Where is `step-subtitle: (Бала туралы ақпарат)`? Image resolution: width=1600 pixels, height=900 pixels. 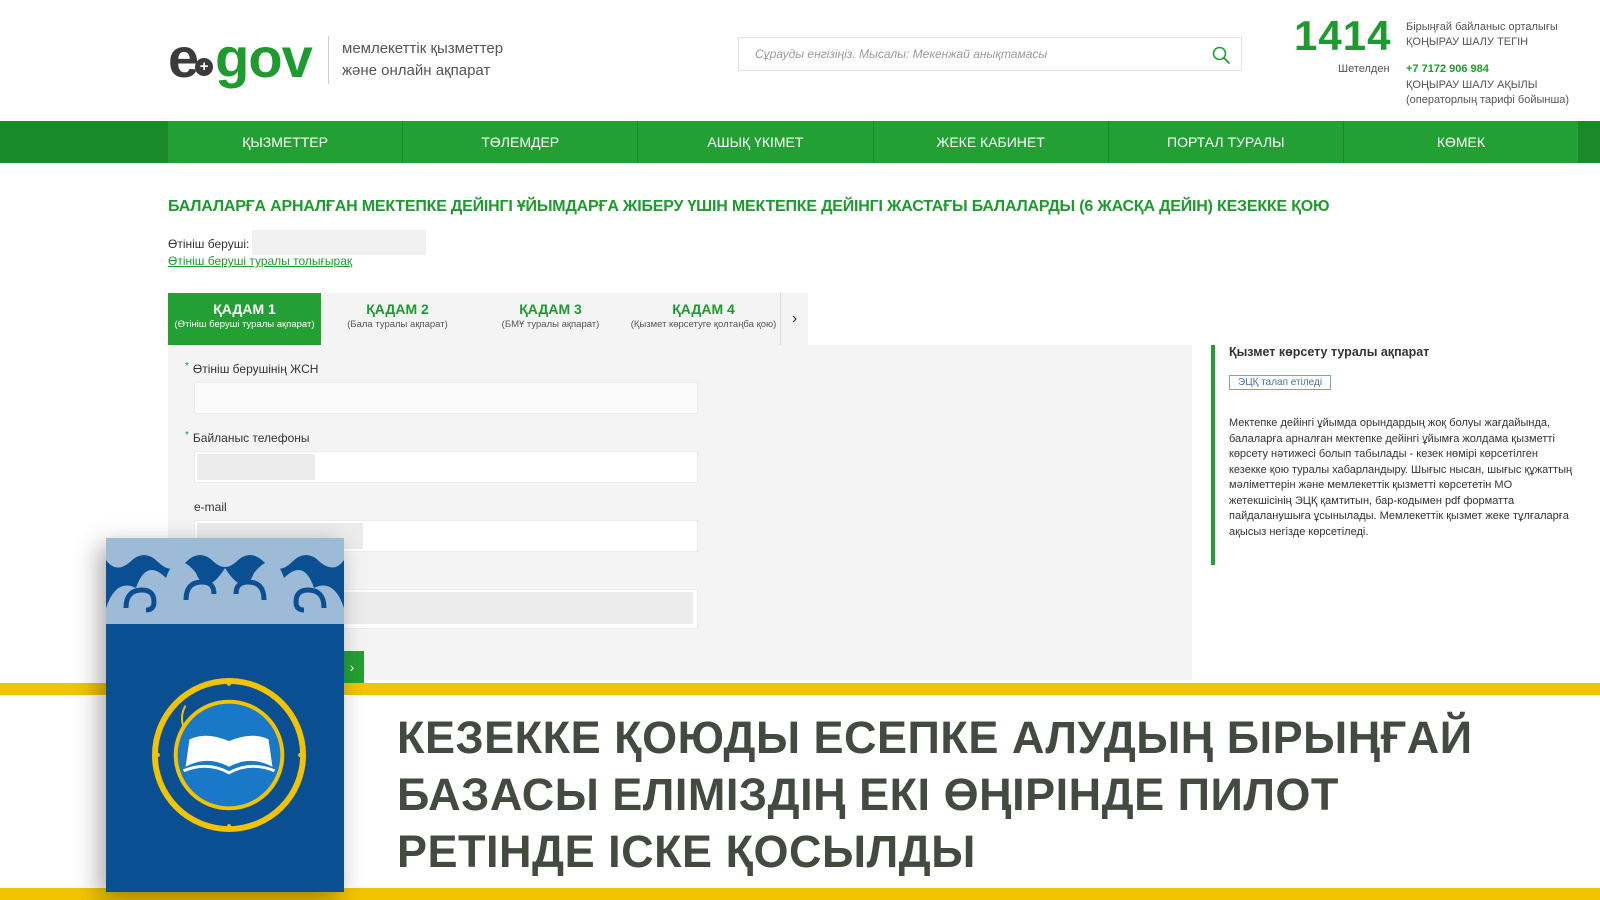
step-subtitle: (Бала туралы ақпарат) is located at coordinates (397, 324).